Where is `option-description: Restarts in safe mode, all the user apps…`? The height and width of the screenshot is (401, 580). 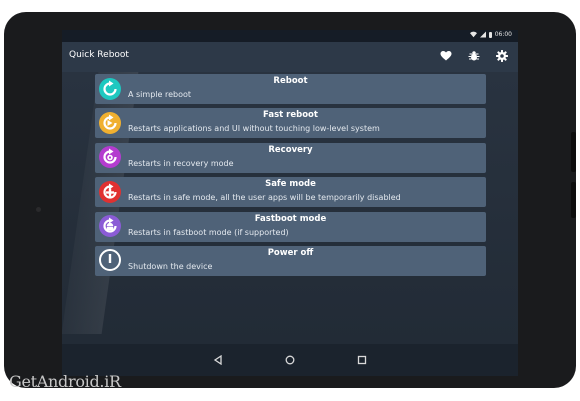 option-description: Restarts in safe mode, all the user apps… is located at coordinates (264, 198).